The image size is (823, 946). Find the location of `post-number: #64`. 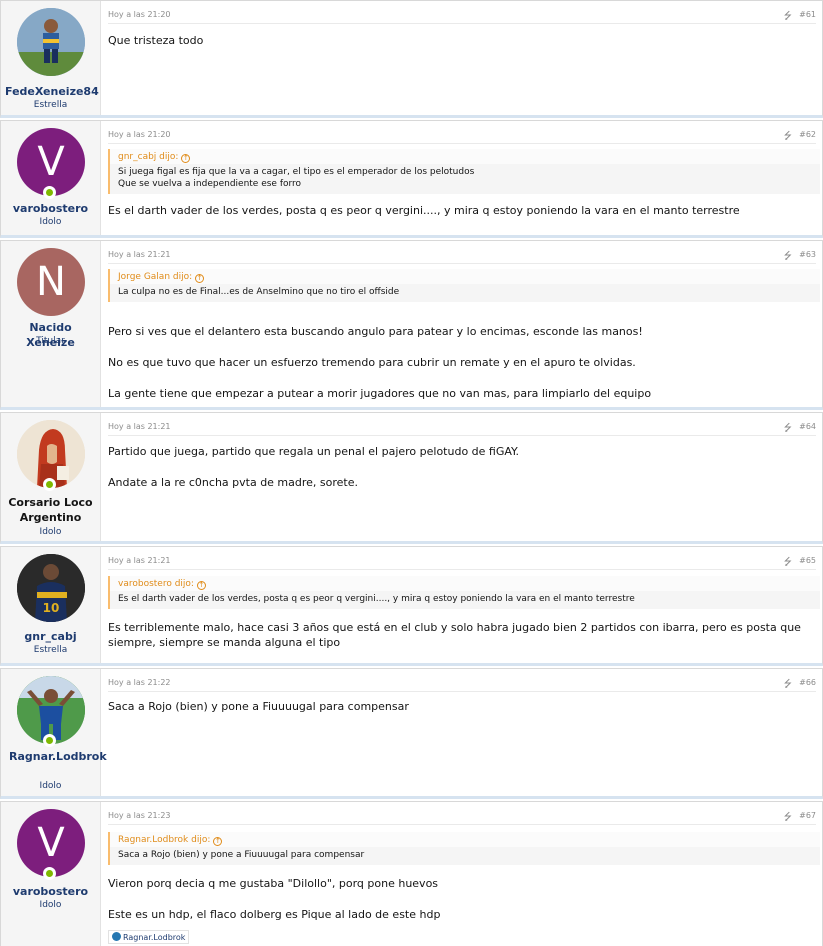

post-number: #64 is located at coordinates (807, 426).